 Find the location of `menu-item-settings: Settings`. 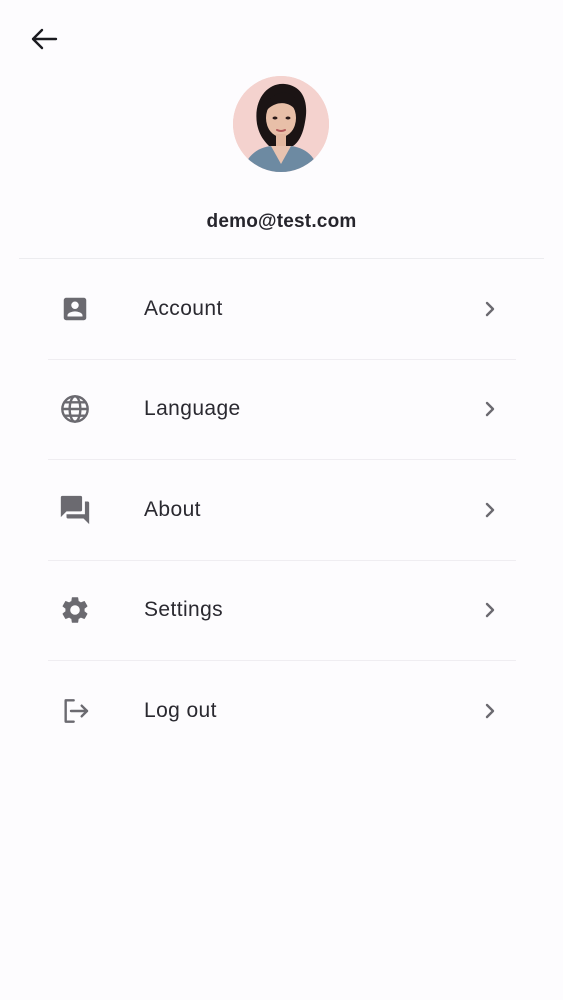

menu-item-settings: Settings is located at coordinates (282, 611).